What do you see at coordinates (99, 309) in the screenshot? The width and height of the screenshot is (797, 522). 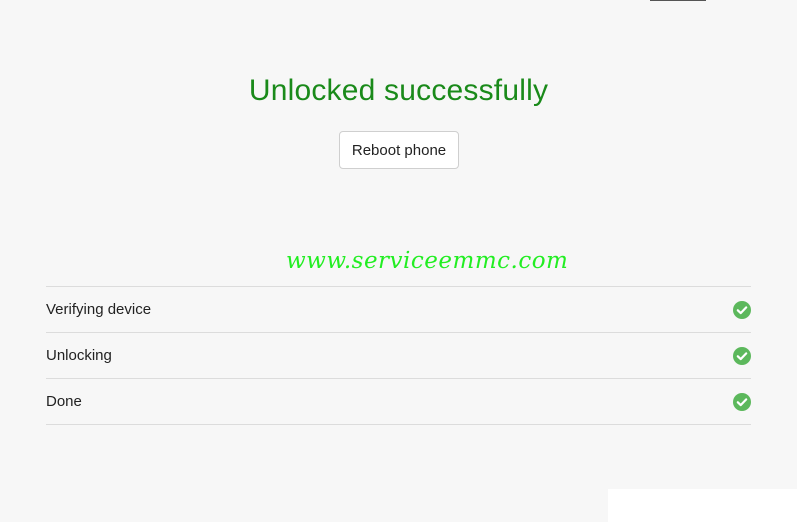 I see `step-label: Verifying device` at bounding box center [99, 309].